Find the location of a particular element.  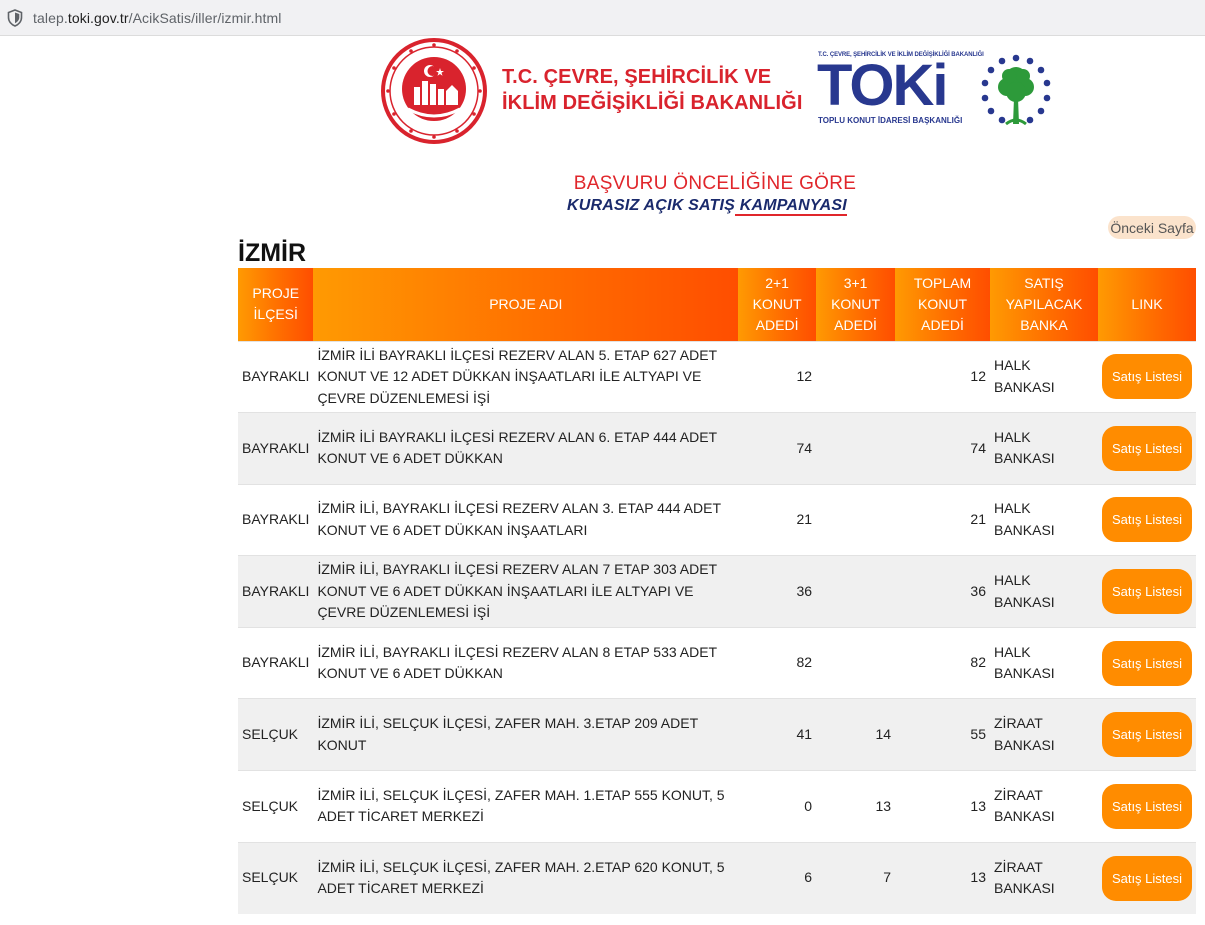

cell-toplam: 36 is located at coordinates (942, 591).